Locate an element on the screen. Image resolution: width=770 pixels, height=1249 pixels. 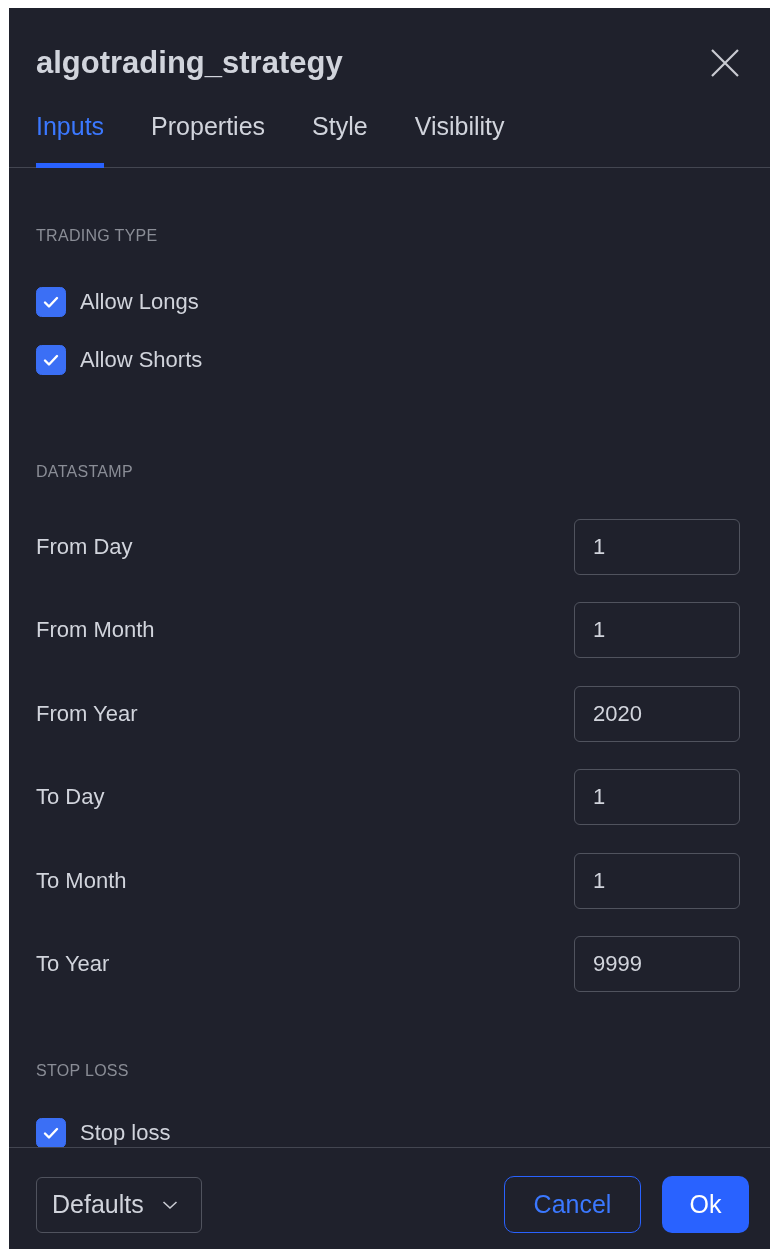
tab: Properties is located at coordinates (208, 135).